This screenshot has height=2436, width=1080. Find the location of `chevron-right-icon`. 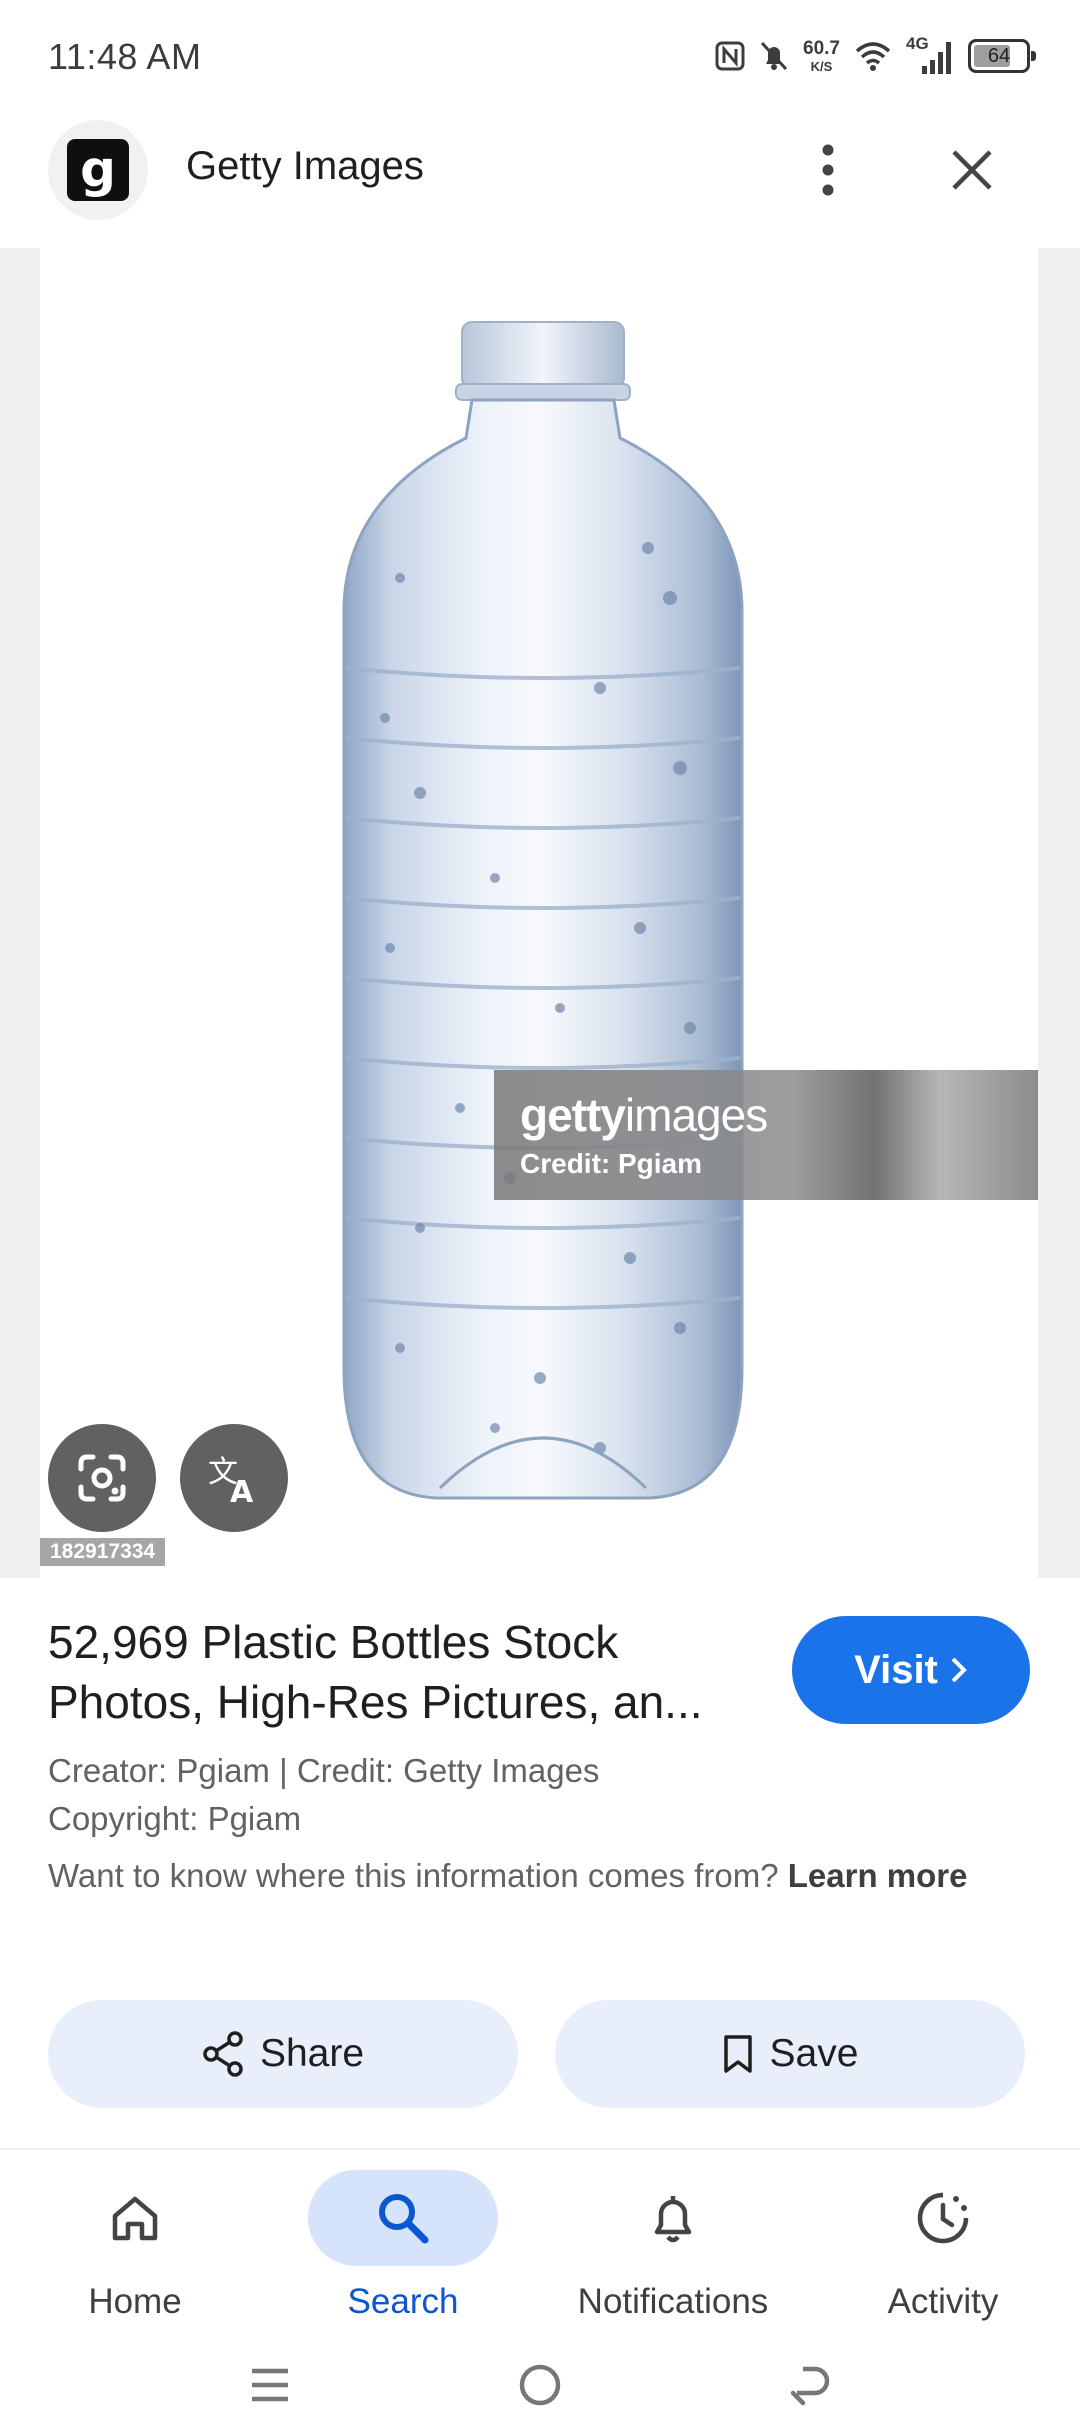

chevron-right-icon is located at coordinates (959, 1670).